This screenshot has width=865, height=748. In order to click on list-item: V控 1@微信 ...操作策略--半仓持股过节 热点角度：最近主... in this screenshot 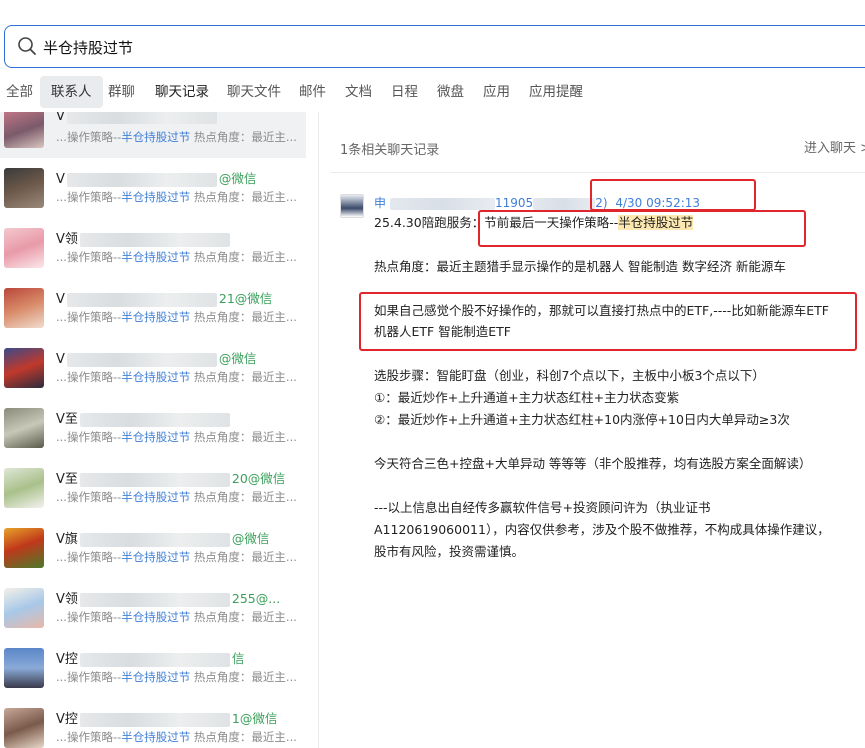, I will do `click(153, 725)`.